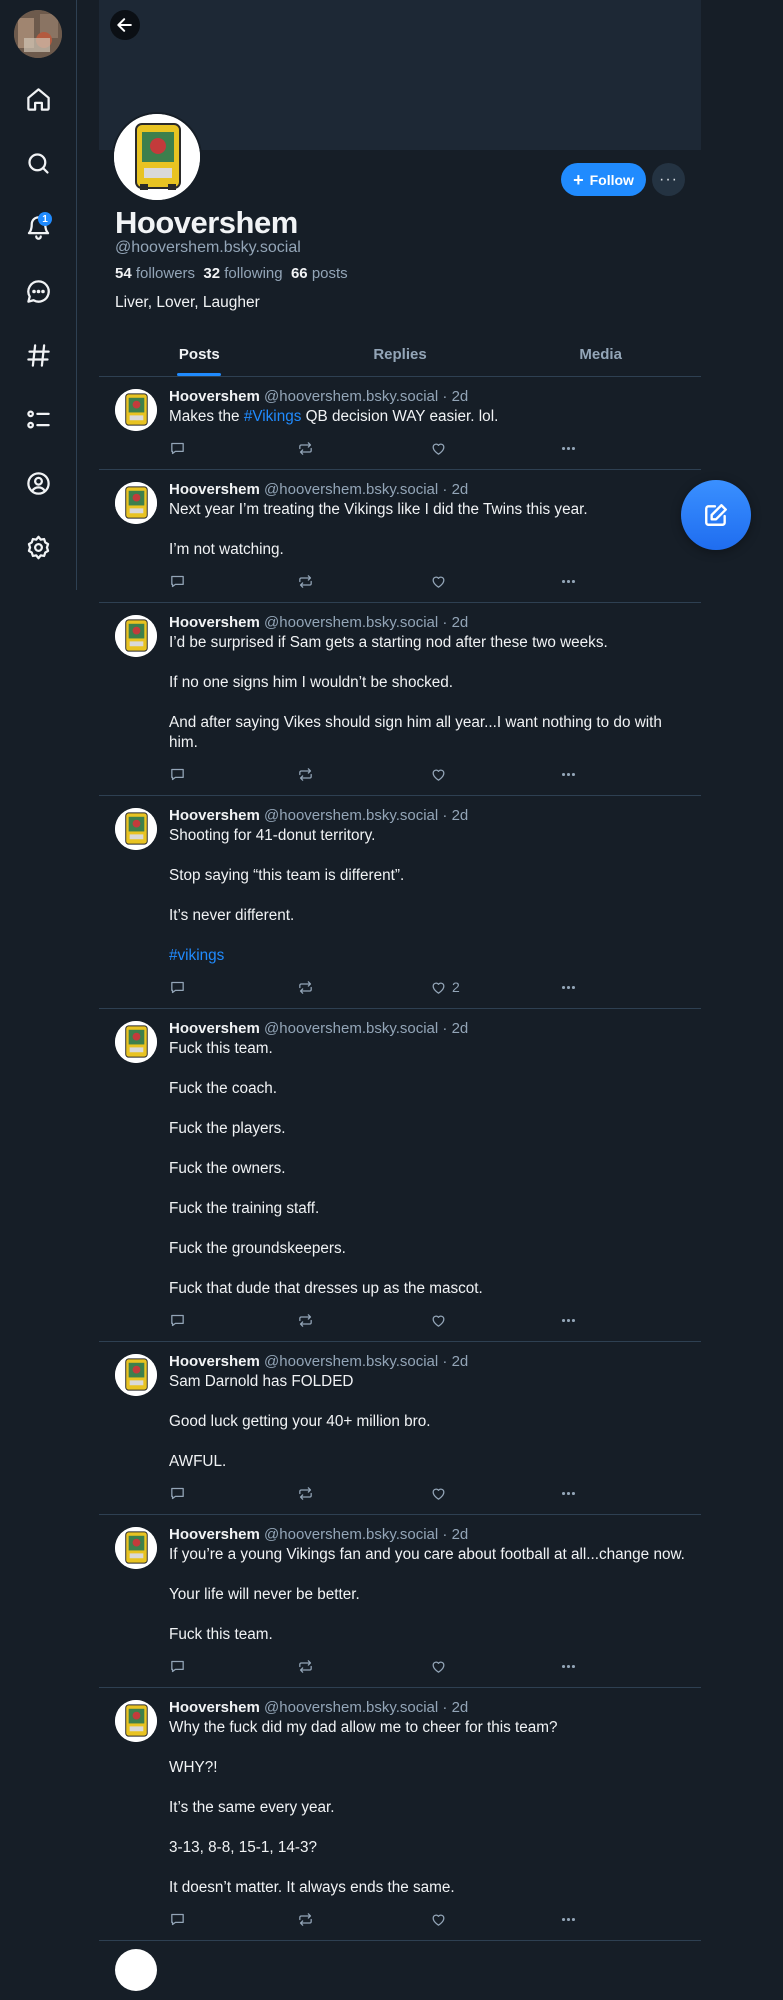 The width and height of the screenshot is (783, 2000). Describe the element at coordinates (273, 416) in the screenshot. I see `hashtag-link: #Vikings` at that location.